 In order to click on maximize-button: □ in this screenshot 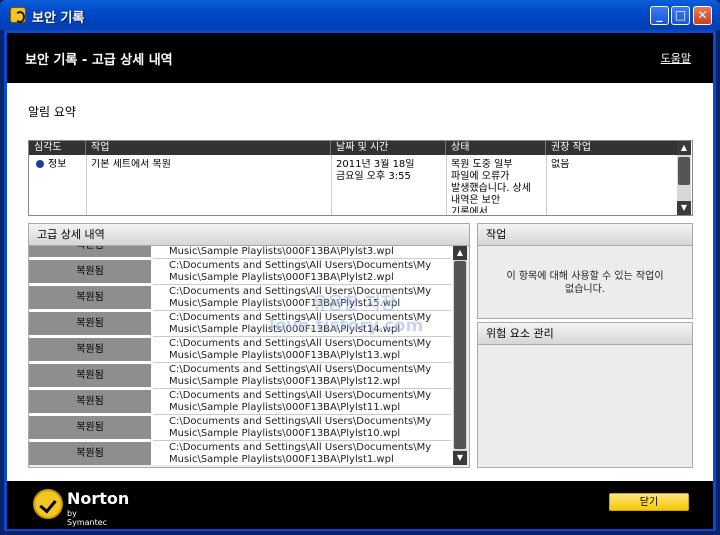, I will do `click(680, 15)`.